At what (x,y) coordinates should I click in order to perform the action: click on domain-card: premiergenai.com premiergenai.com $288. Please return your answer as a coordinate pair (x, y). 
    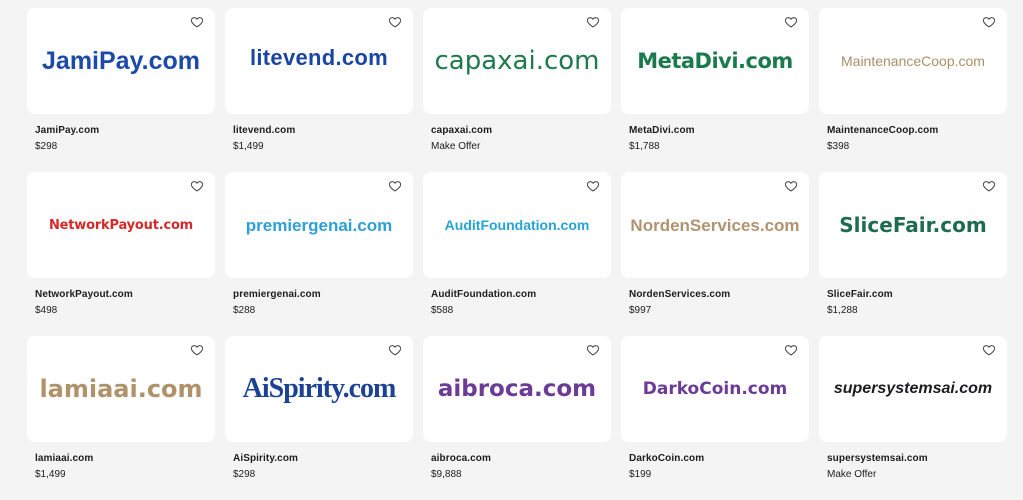
    Looking at the image, I should click on (319, 254).